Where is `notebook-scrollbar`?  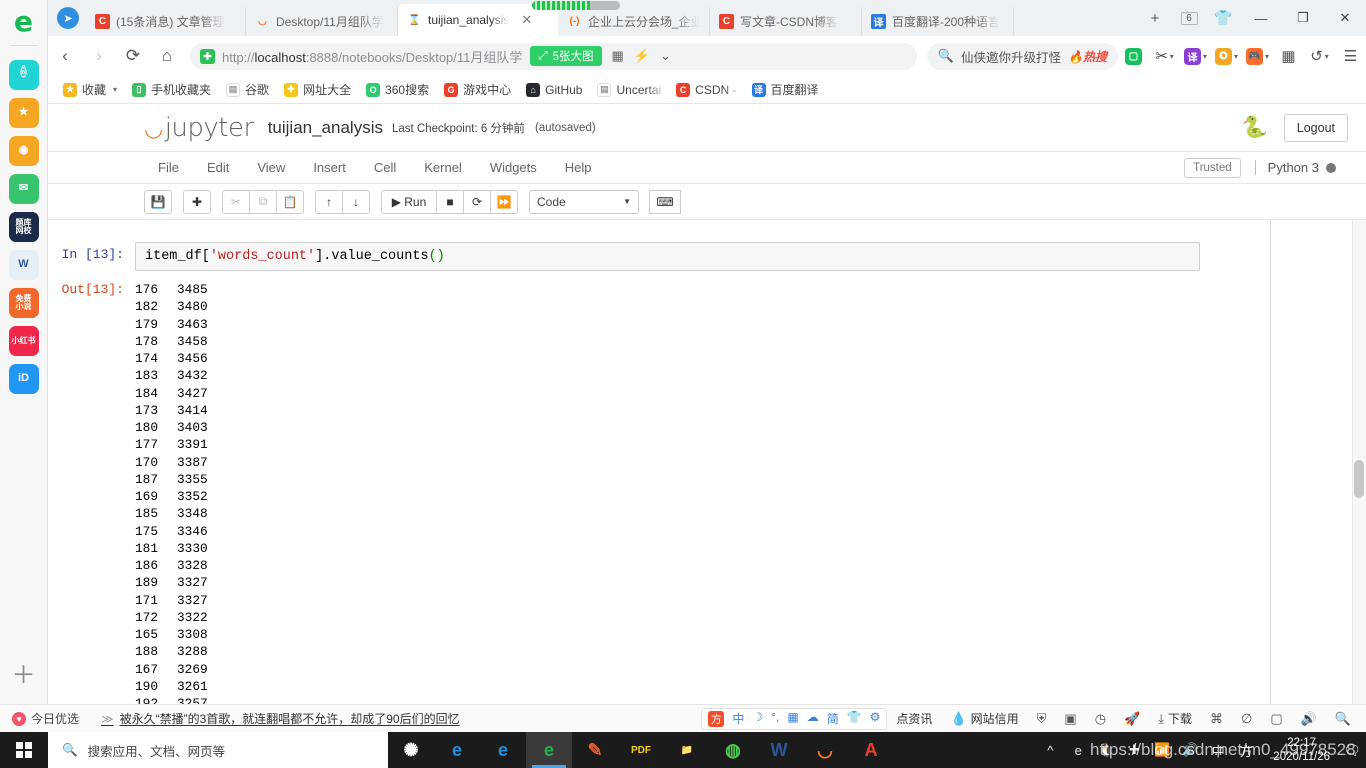 notebook-scrollbar is located at coordinates (1359, 462).